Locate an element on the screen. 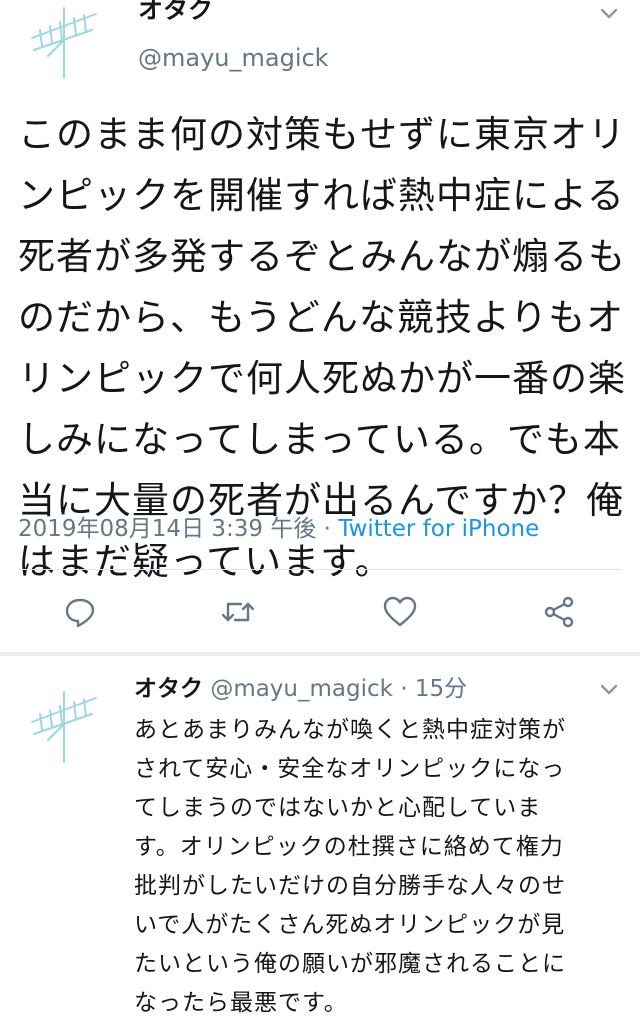  reply-author-handle: @mayu_magick is located at coordinates (301, 689).